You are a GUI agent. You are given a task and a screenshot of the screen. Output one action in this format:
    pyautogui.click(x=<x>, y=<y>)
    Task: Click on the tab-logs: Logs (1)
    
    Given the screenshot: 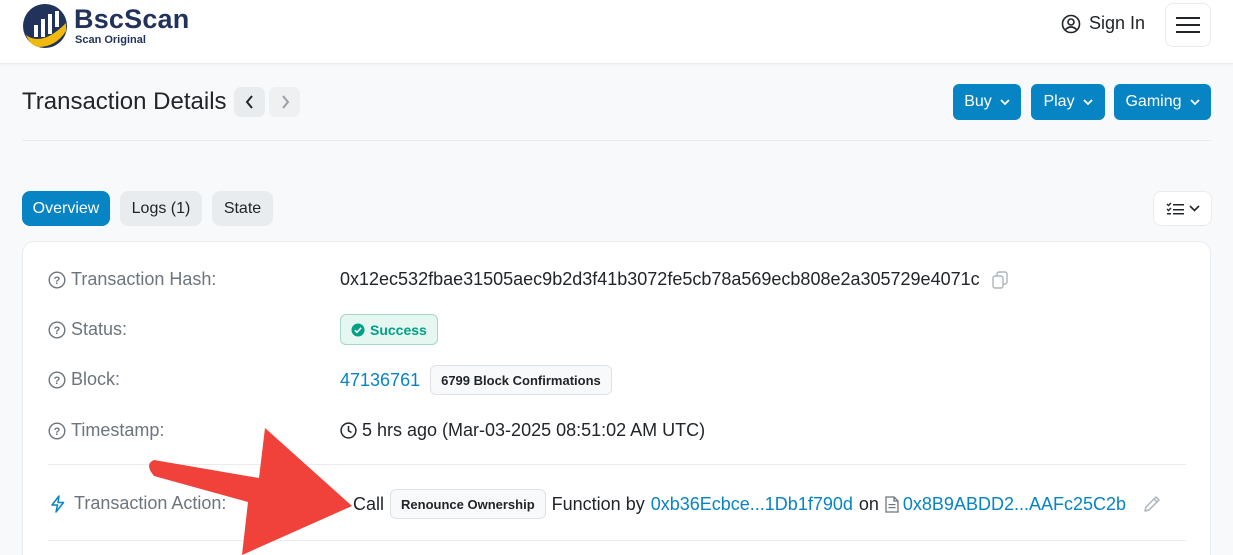 What is the action you would take?
    pyautogui.click(x=161, y=208)
    